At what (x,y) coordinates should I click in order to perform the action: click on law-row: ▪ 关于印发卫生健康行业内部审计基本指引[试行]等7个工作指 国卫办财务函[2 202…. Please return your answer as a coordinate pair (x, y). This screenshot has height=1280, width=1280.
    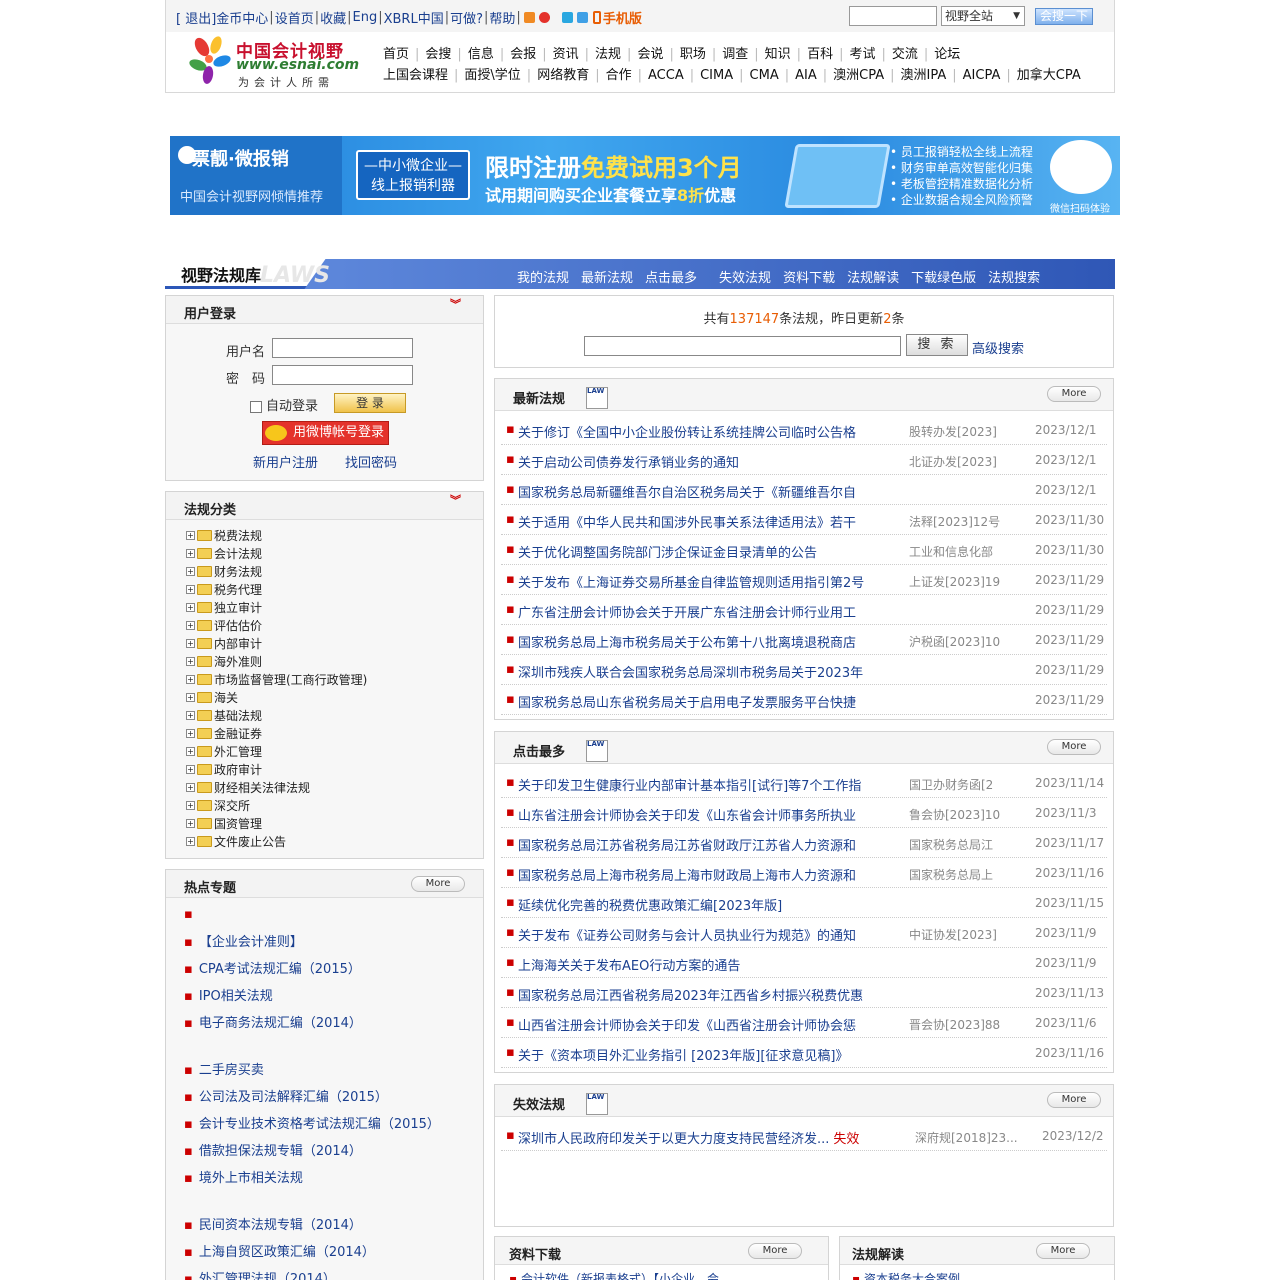
    Looking at the image, I should click on (804, 783).